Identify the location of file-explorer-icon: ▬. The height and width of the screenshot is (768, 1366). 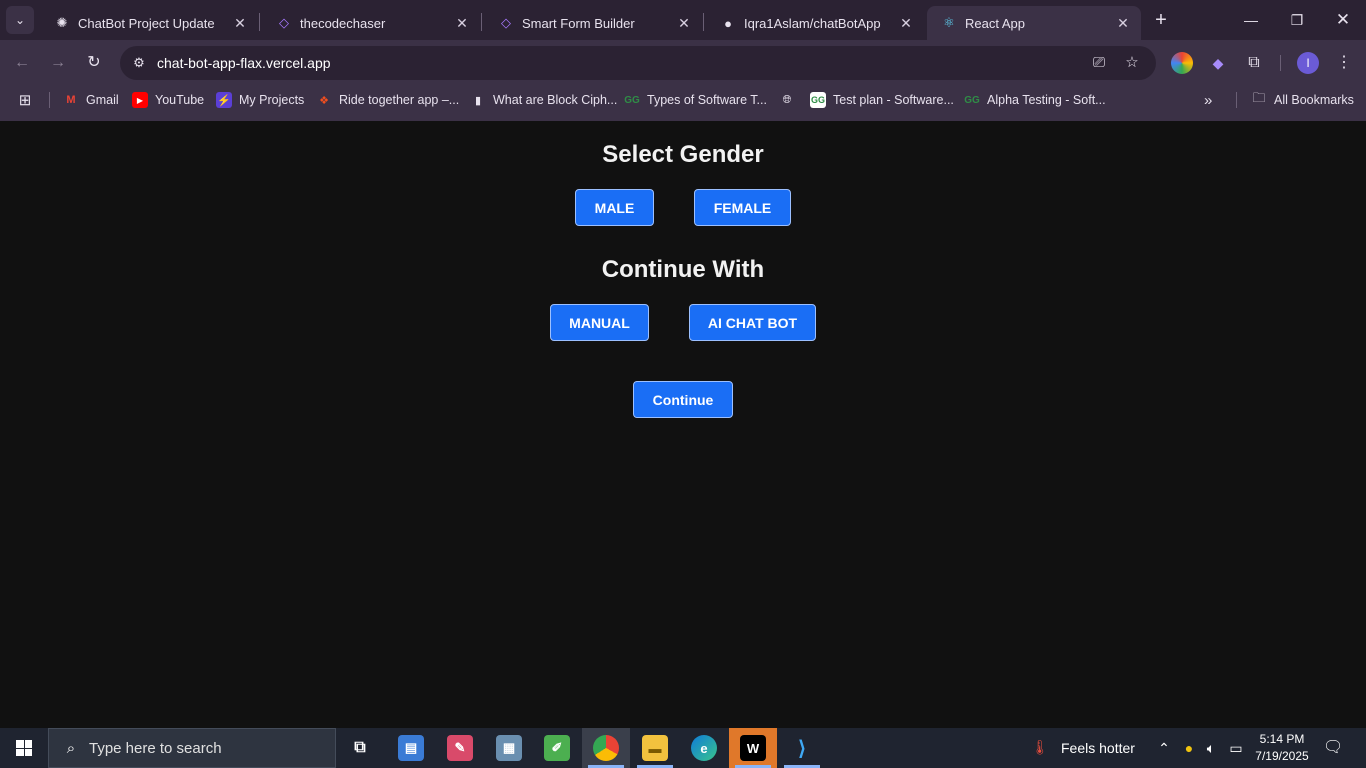
(655, 748).